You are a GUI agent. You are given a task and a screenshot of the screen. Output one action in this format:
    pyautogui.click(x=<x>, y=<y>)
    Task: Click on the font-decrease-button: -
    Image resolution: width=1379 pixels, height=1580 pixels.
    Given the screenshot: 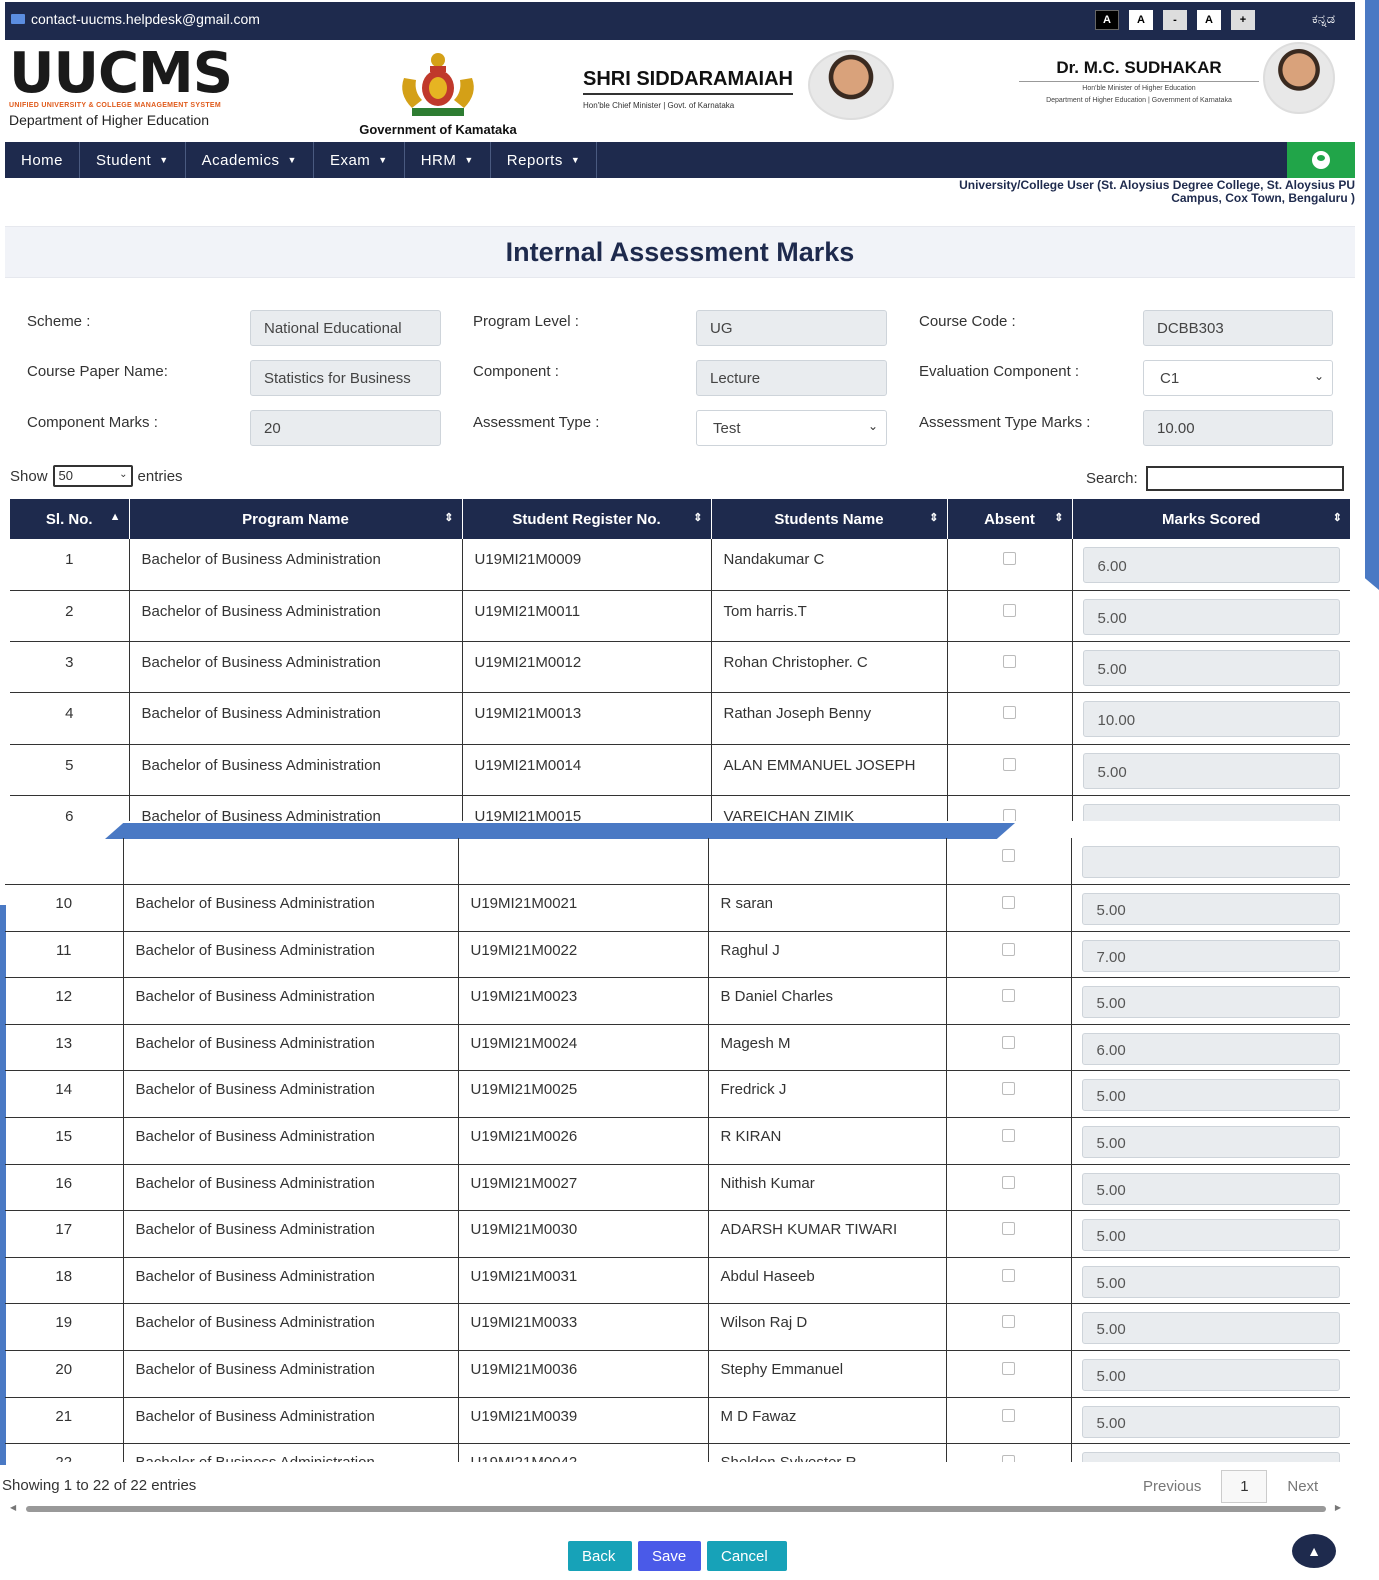 What is the action you would take?
    pyautogui.click(x=1175, y=20)
    